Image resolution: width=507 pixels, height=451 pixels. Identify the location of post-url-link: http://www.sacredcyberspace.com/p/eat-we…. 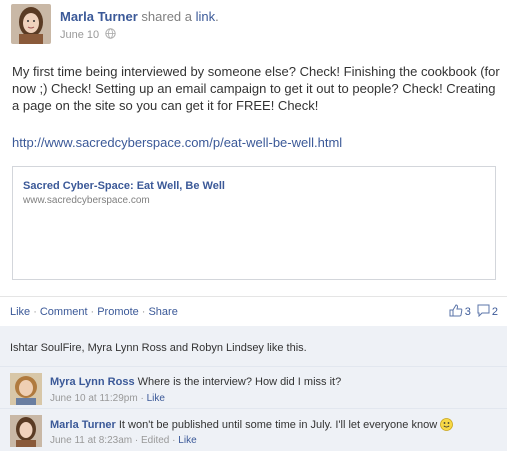
(177, 142).